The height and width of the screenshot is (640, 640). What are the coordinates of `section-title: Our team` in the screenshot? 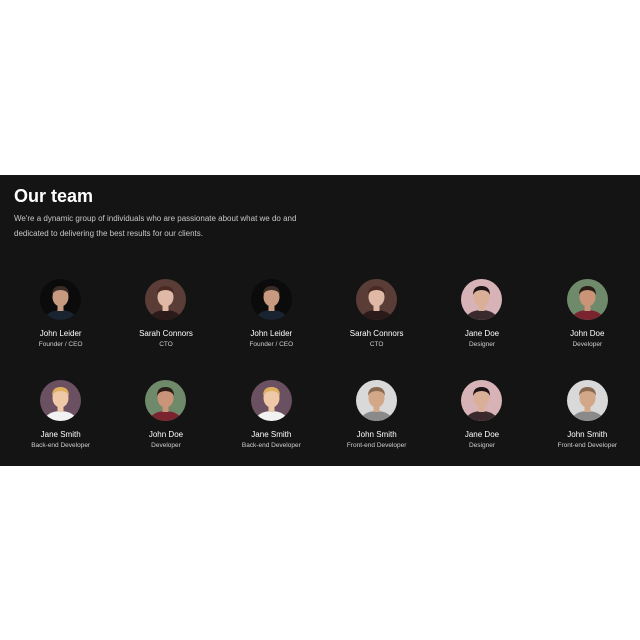 It's located at (54, 196).